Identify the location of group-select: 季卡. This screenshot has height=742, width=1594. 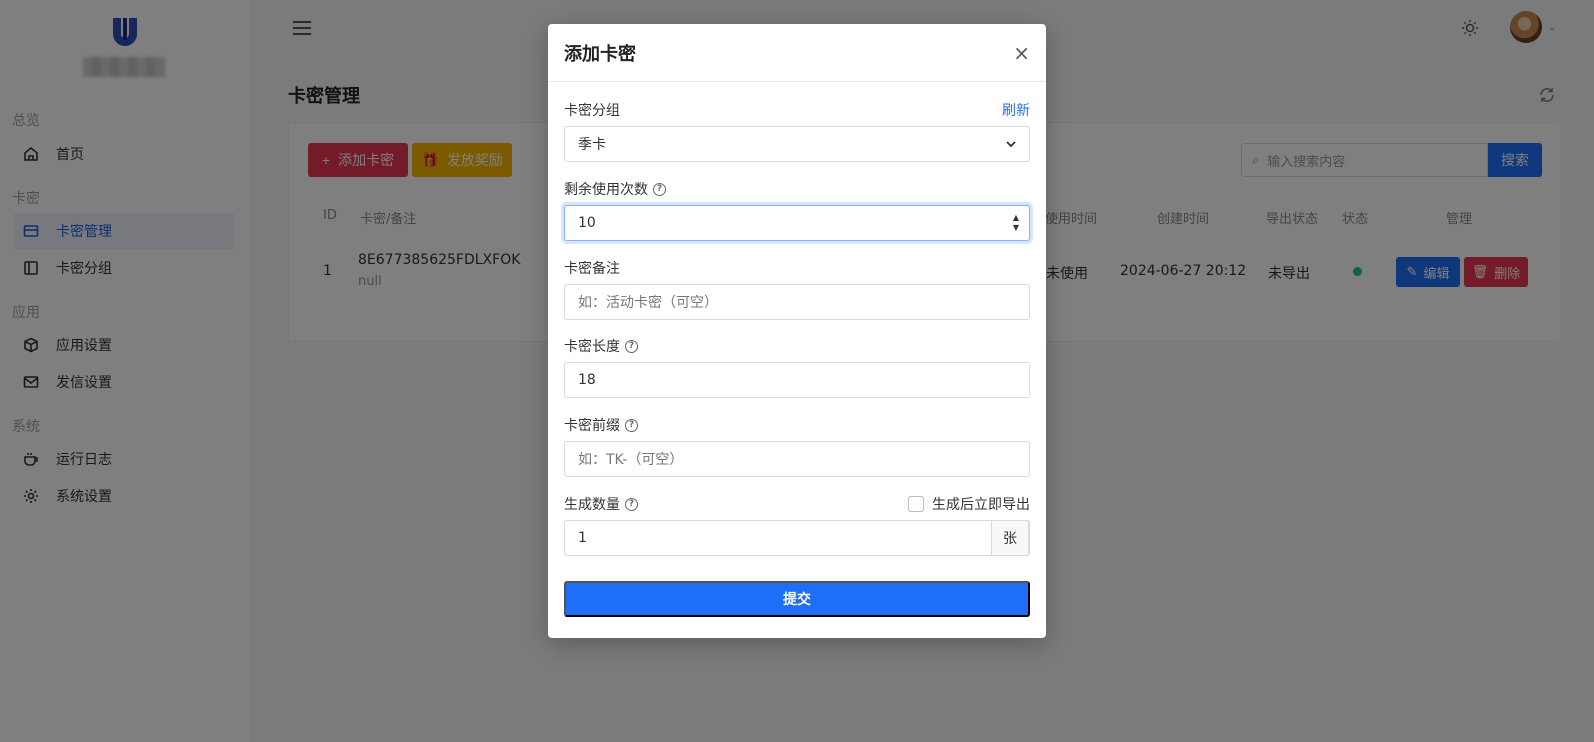
(797, 144).